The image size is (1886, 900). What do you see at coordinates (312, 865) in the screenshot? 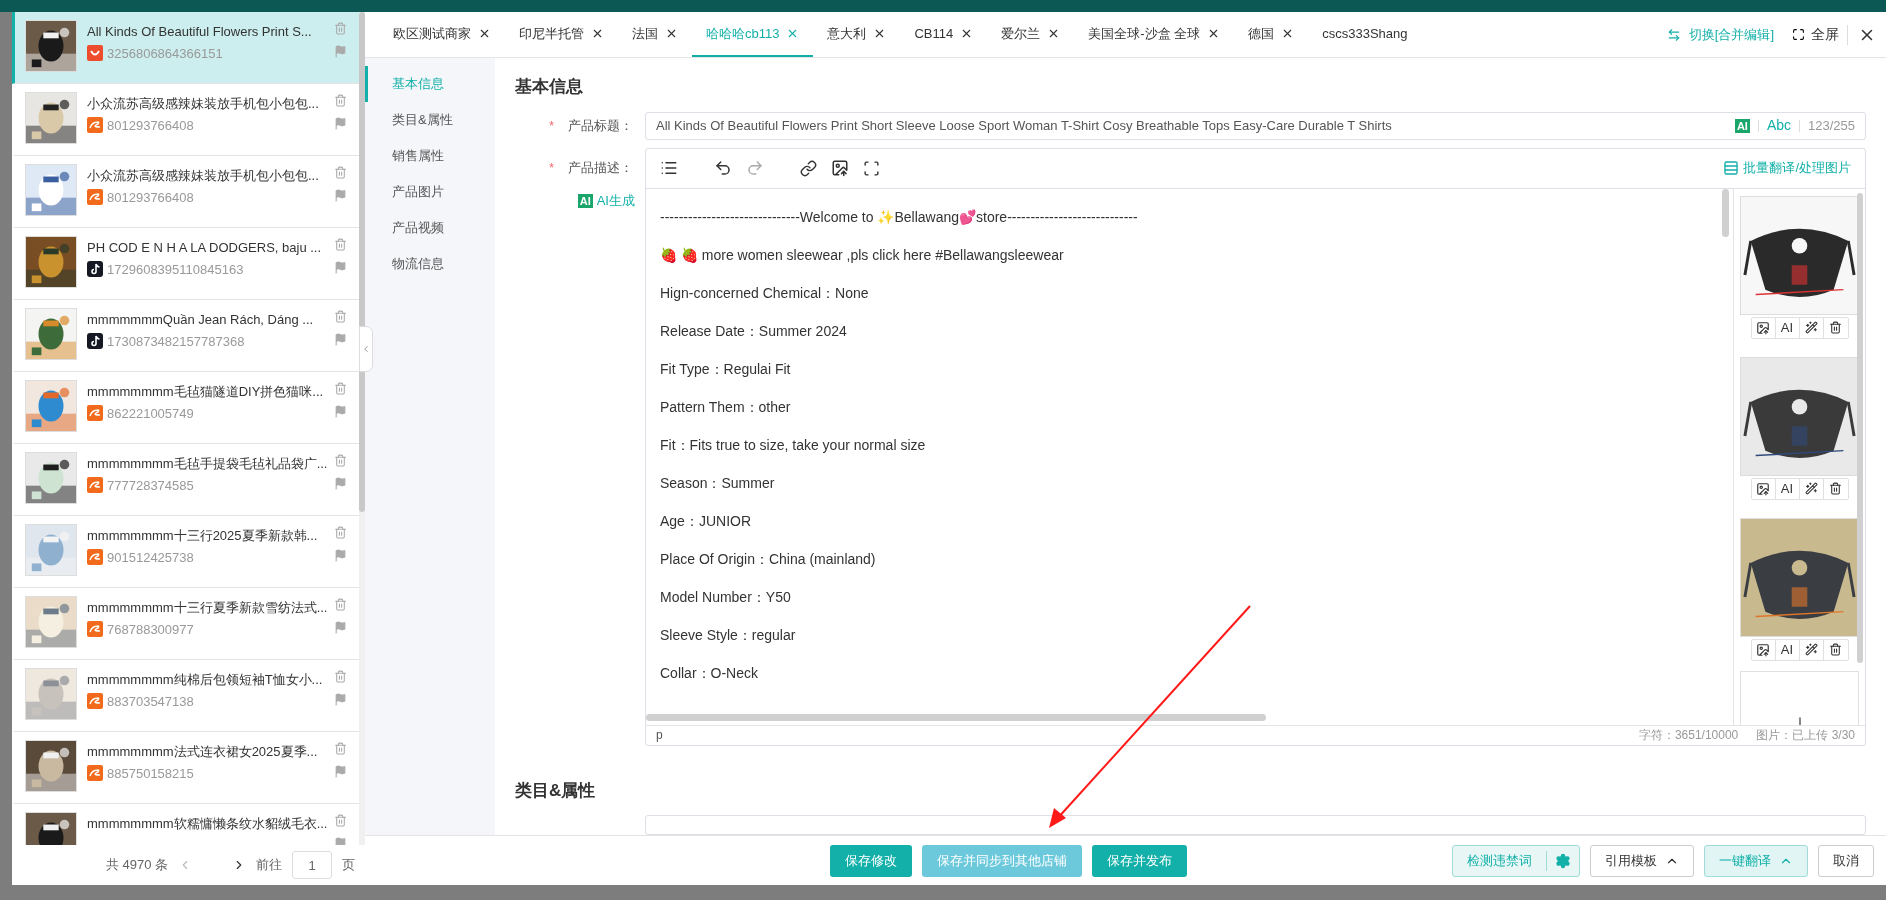
I see `page-input: 1` at bounding box center [312, 865].